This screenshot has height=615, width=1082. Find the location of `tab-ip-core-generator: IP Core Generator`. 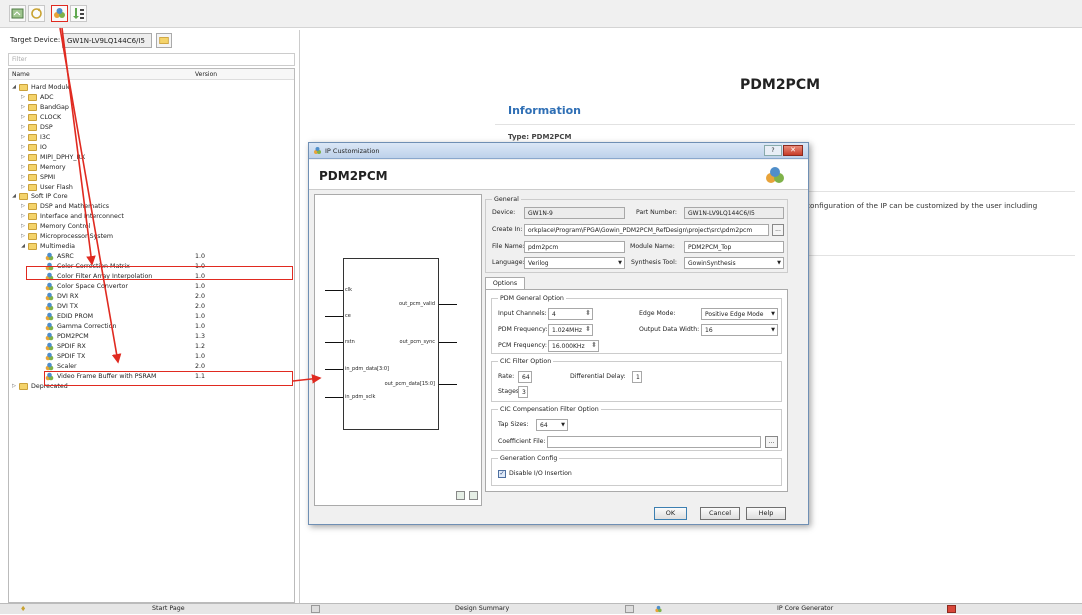

tab-ip-core-generator: IP Core Generator is located at coordinates (805, 608).